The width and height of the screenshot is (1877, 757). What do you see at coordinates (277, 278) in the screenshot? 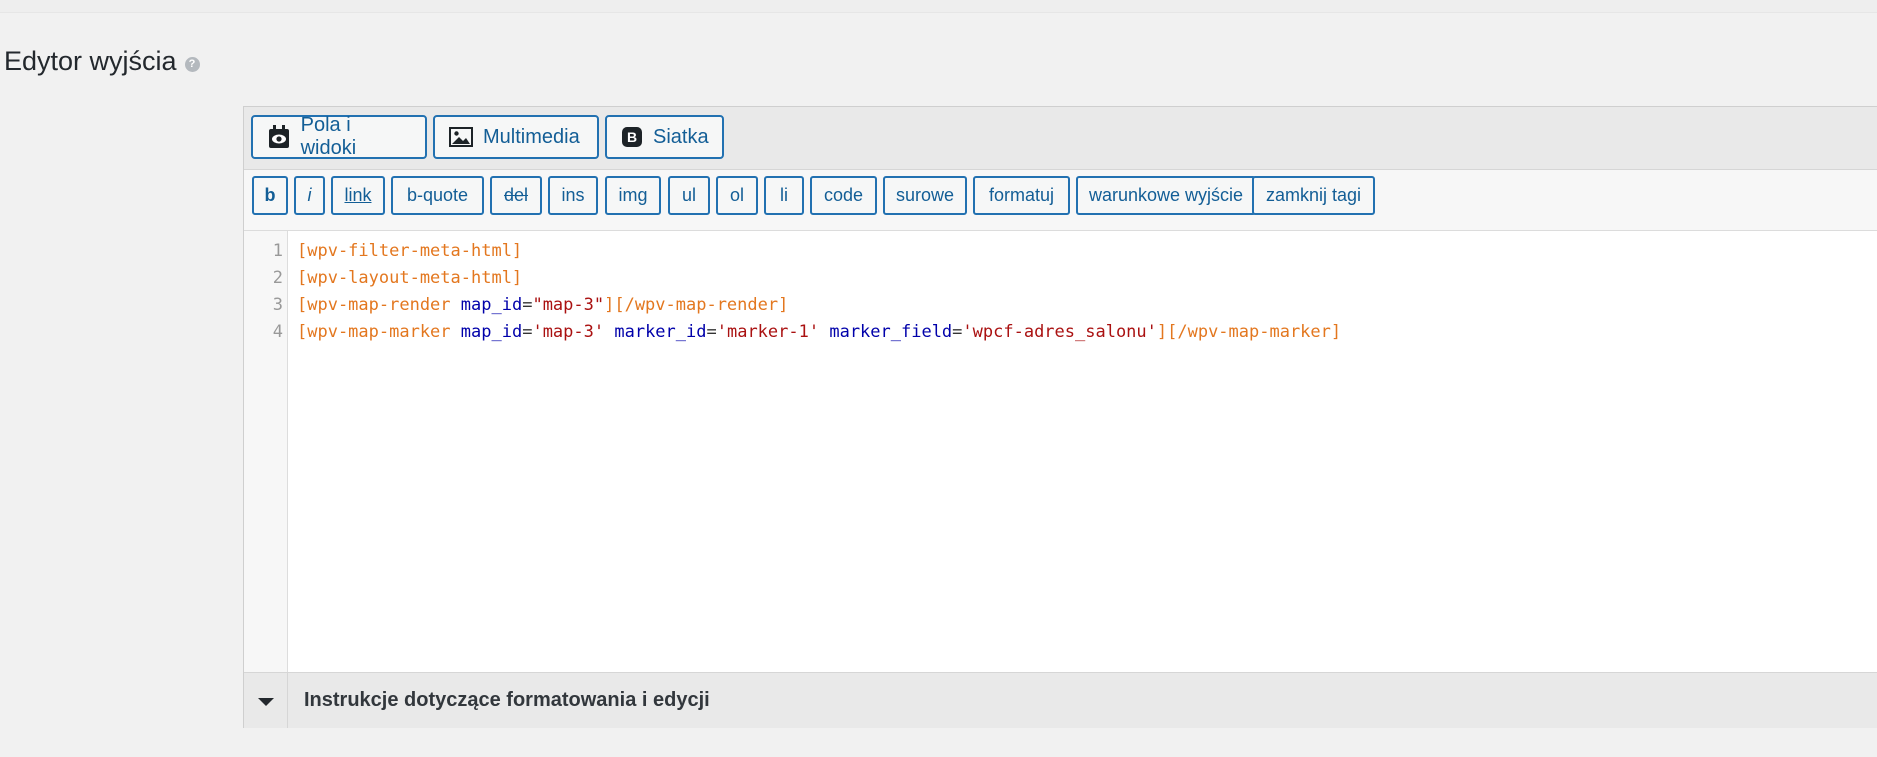
I see `line-number: 2` at bounding box center [277, 278].